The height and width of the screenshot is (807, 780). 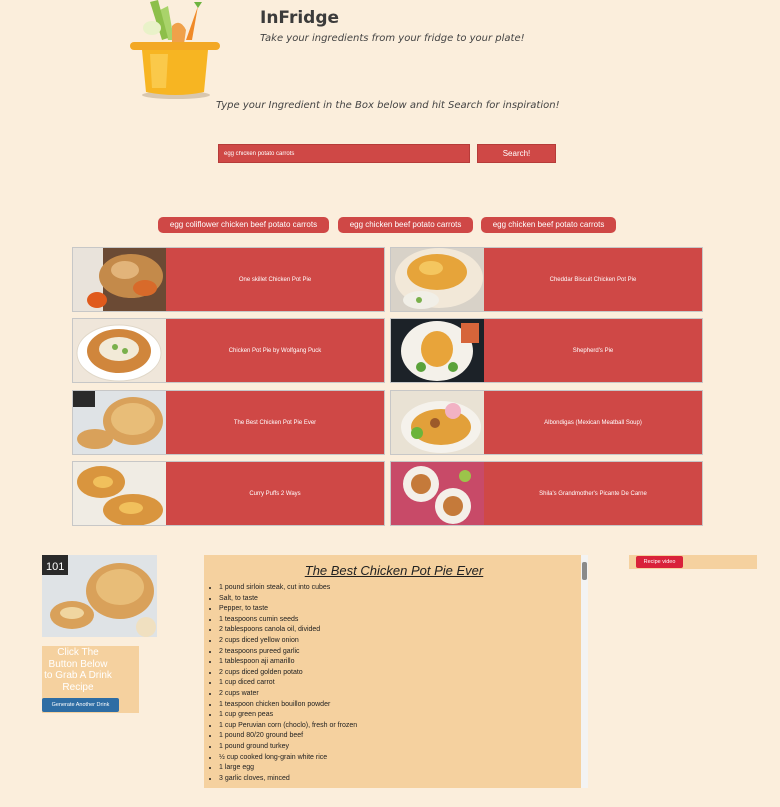 I want to click on drink-image: 101, so click(x=99, y=596).